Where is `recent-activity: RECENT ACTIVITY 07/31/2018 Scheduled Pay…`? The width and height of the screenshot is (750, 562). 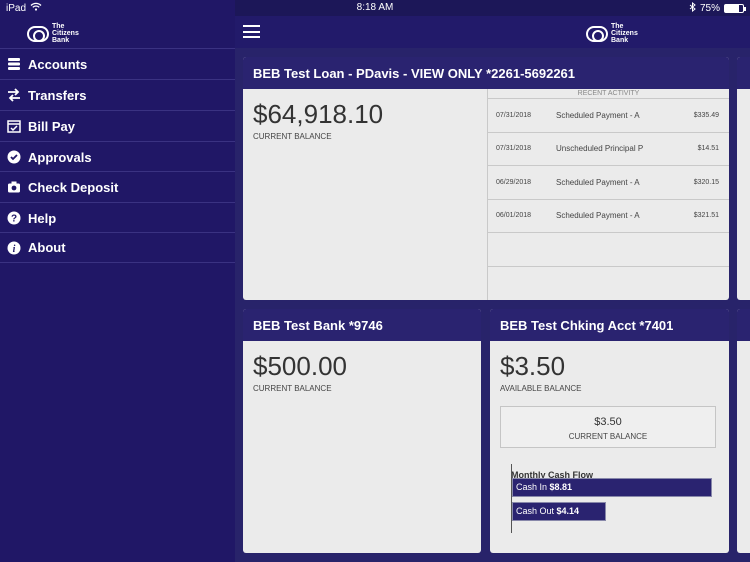
recent-activity: RECENT ACTIVITY 07/31/2018 Scheduled Pay… is located at coordinates (608, 194).